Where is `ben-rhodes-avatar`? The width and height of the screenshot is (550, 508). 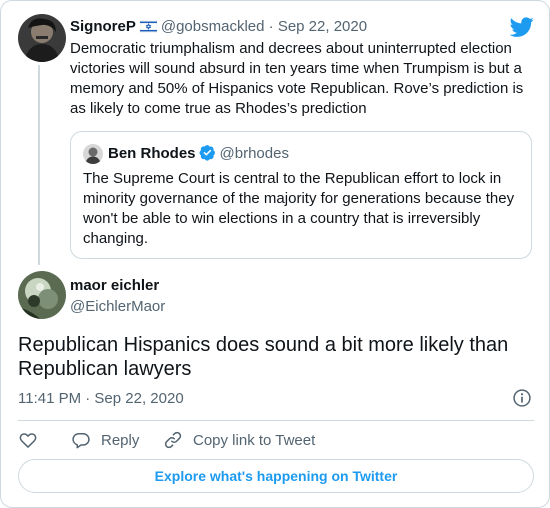 ben-rhodes-avatar is located at coordinates (93, 154).